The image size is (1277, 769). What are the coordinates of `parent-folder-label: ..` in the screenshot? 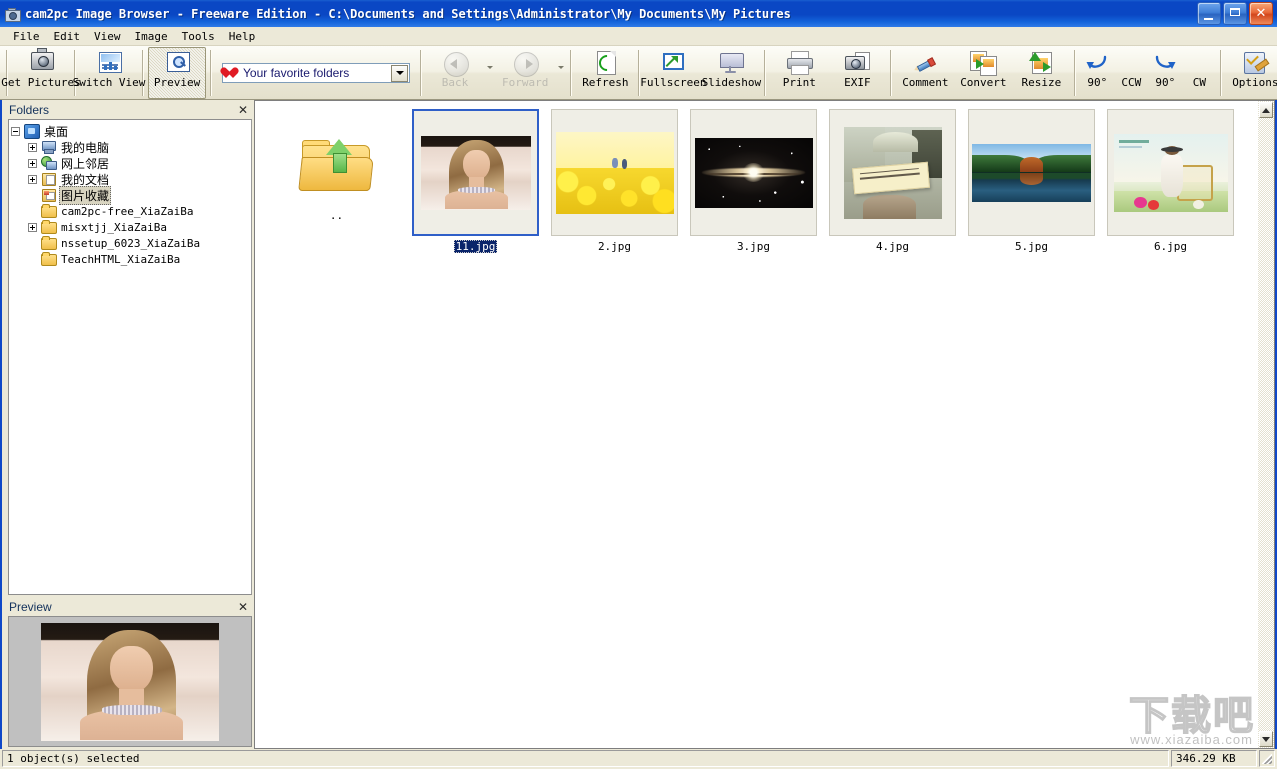 It's located at (336, 215).